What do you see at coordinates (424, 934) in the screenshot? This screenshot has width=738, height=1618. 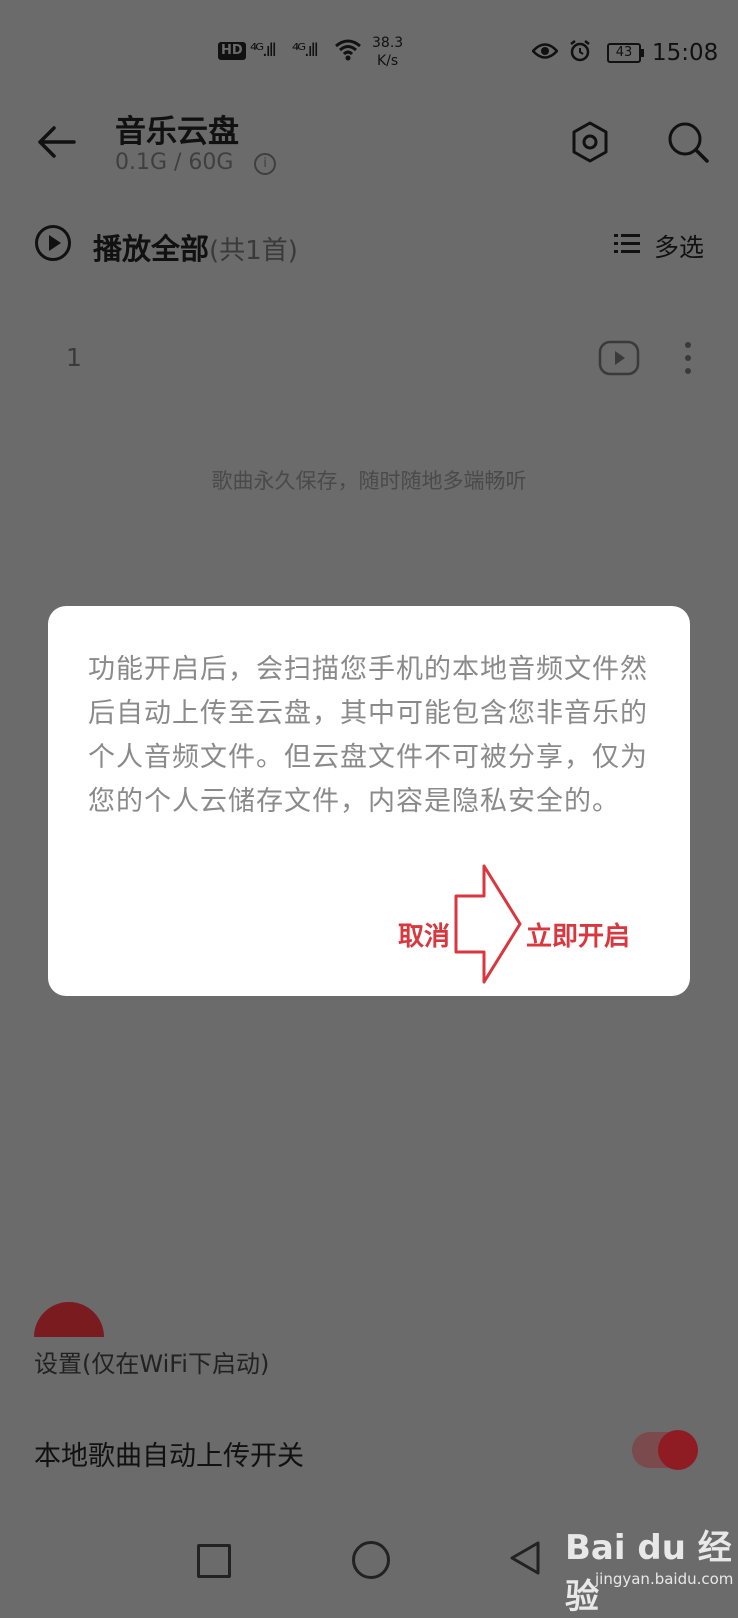 I see `cancel-button: 取消` at bounding box center [424, 934].